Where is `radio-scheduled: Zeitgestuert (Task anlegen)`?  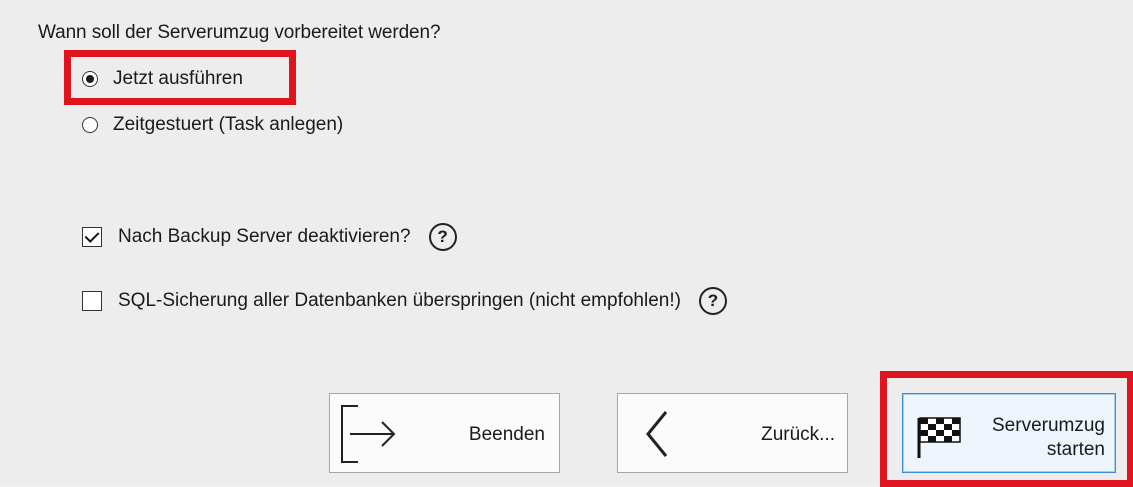 radio-scheduled: Zeitgestuert (Task anlegen) is located at coordinates (212, 125).